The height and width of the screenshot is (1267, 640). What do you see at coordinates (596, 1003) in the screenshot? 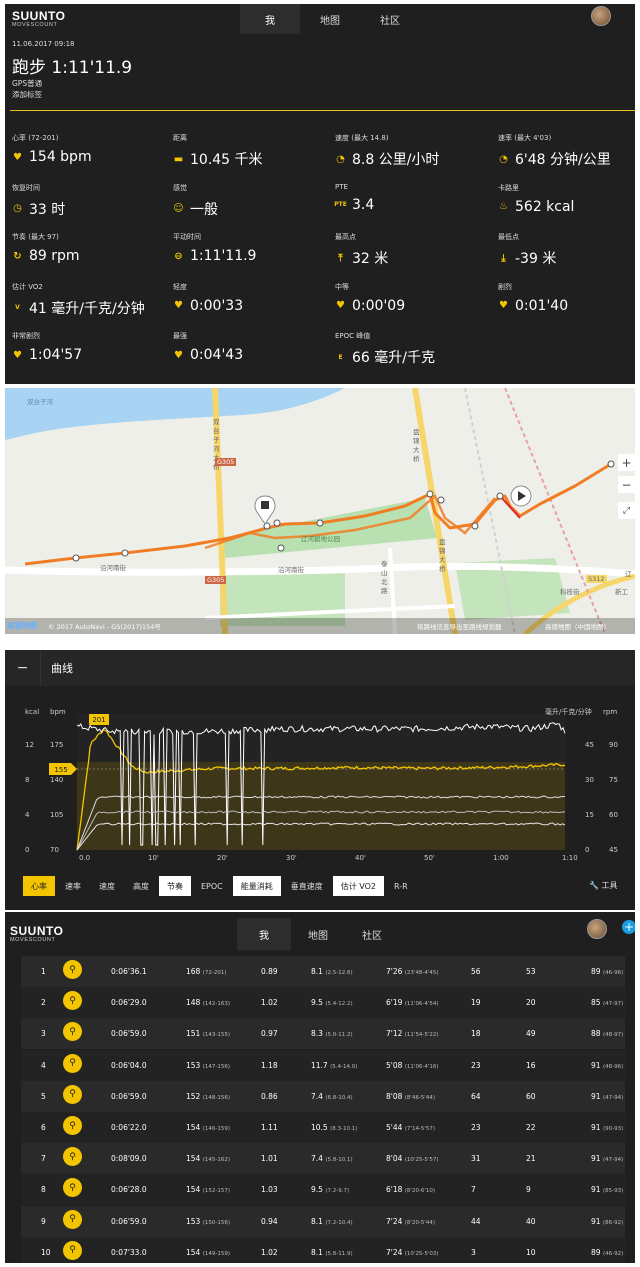
I see `lap-cad-value: 85` at bounding box center [596, 1003].